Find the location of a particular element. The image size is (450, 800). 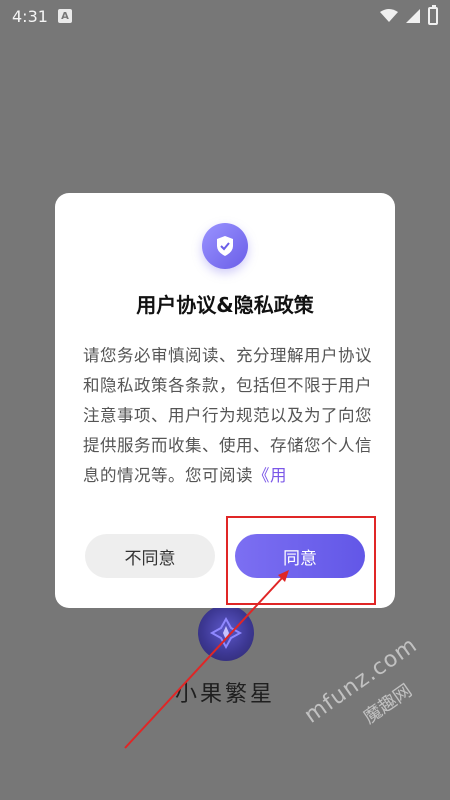

status-bar: 4:31 A is located at coordinates (225, 16).